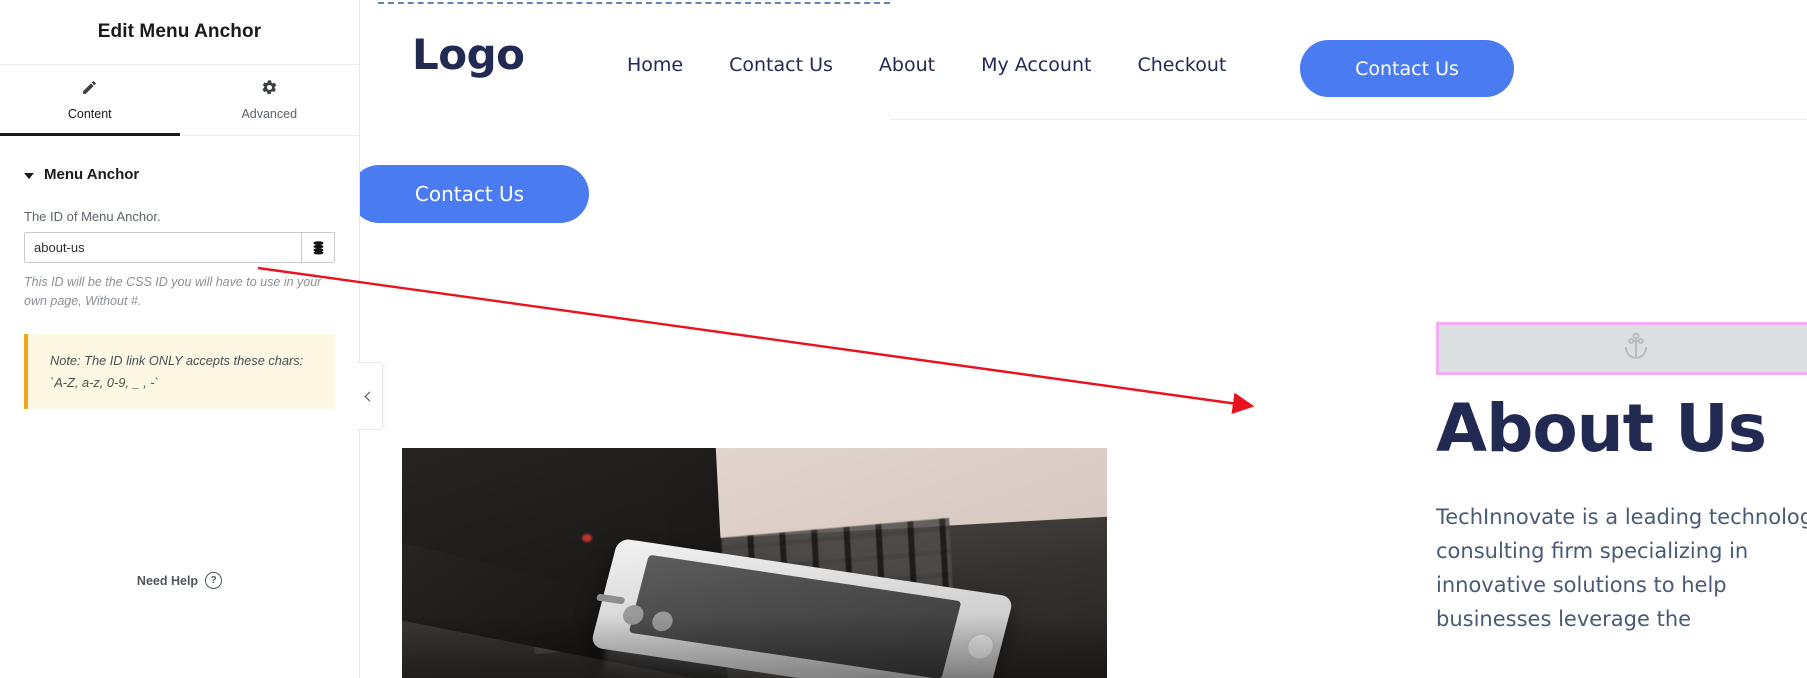  Describe the element at coordinates (269, 89) in the screenshot. I see `gear-icon` at that location.